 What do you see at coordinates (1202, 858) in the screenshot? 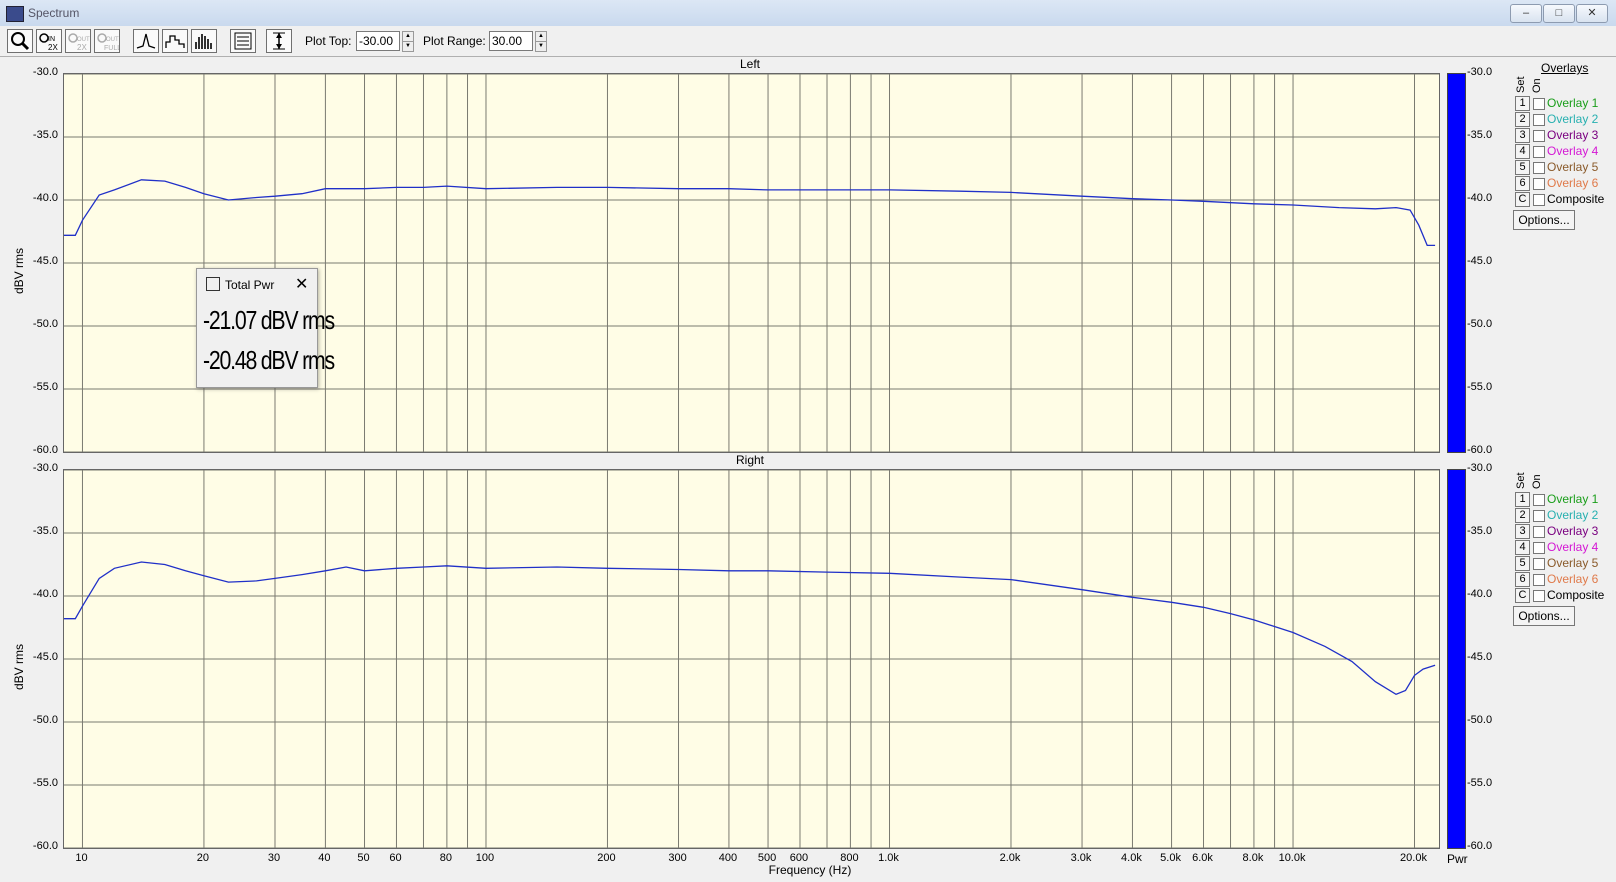
I see `x-tick-label: 6.0k` at bounding box center [1202, 858].